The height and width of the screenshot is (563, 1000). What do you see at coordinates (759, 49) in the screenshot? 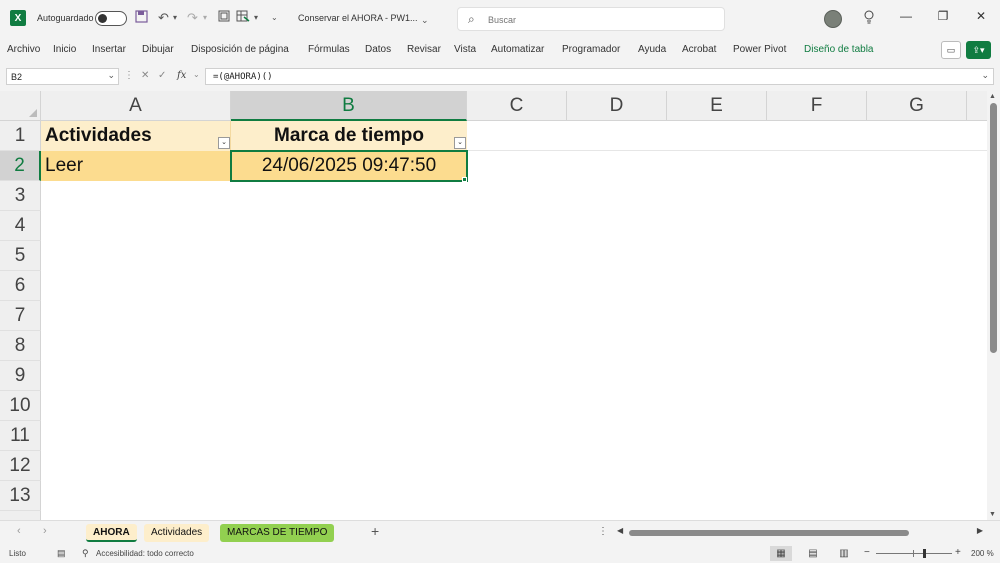
I see `tab-power-pivot: Power Pivot` at bounding box center [759, 49].